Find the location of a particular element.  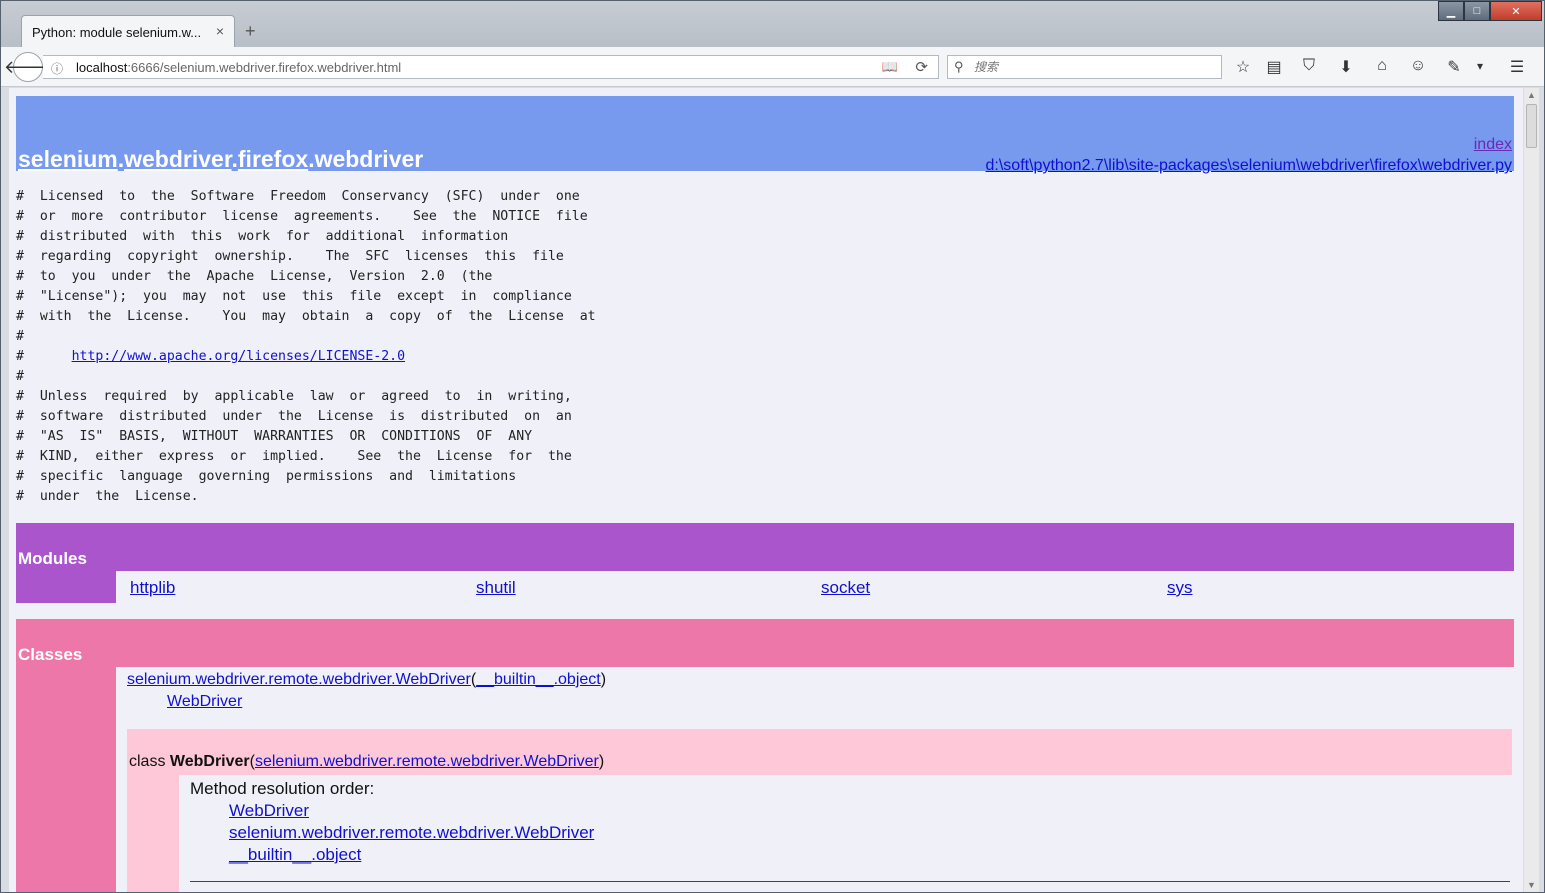

divider-rule is located at coordinates (850, 881).